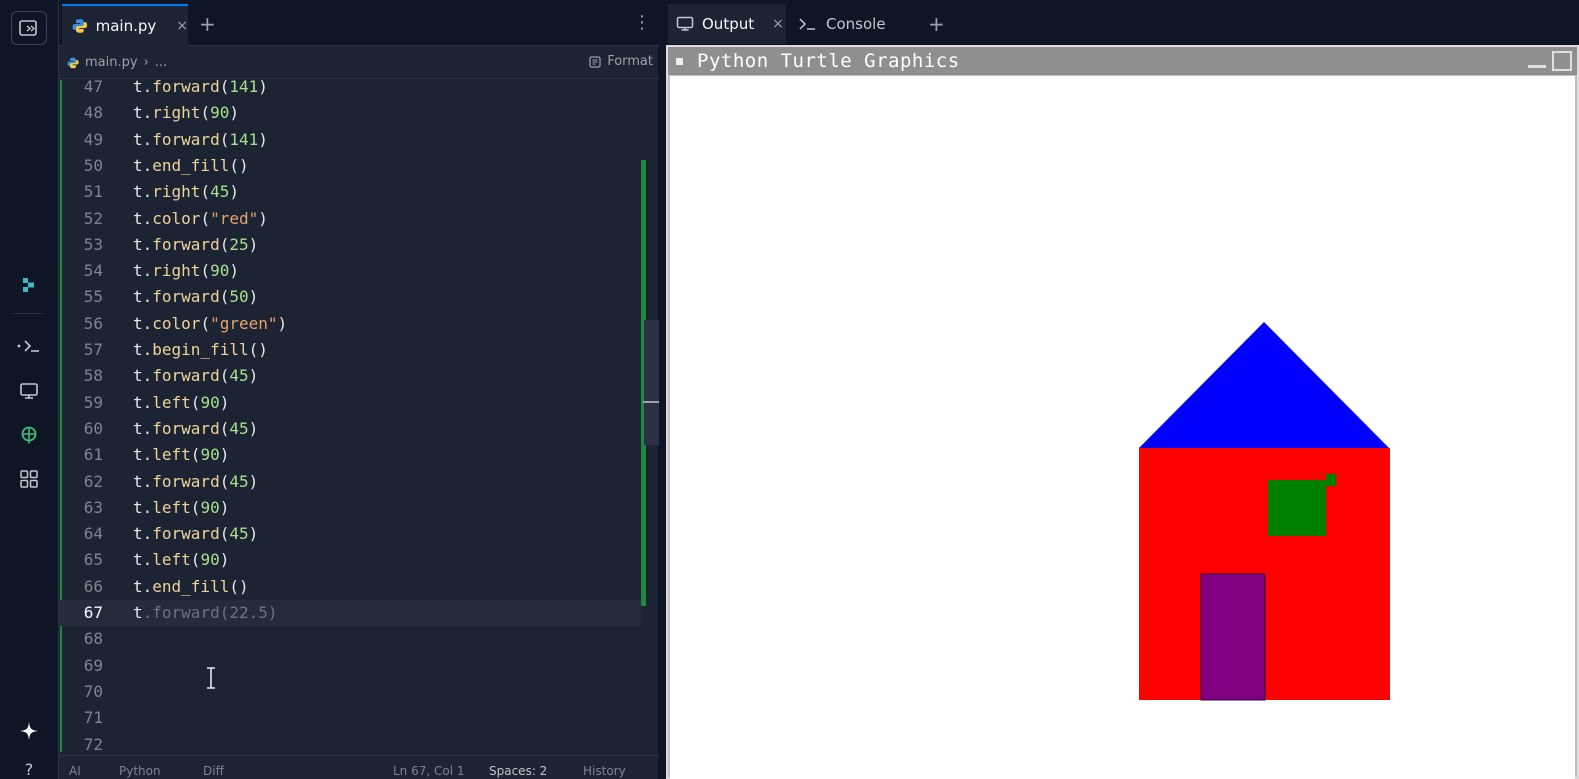  What do you see at coordinates (93, 402) in the screenshot?
I see `line-number: 59` at bounding box center [93, 402].